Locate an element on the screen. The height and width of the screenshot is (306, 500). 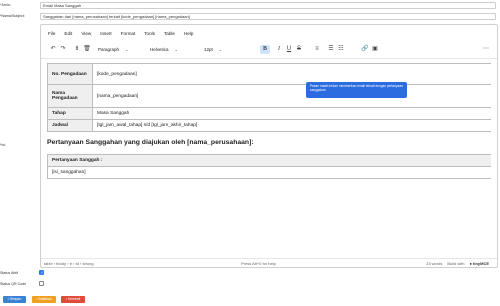
menu-file: File is located at coordinates (51, 35).